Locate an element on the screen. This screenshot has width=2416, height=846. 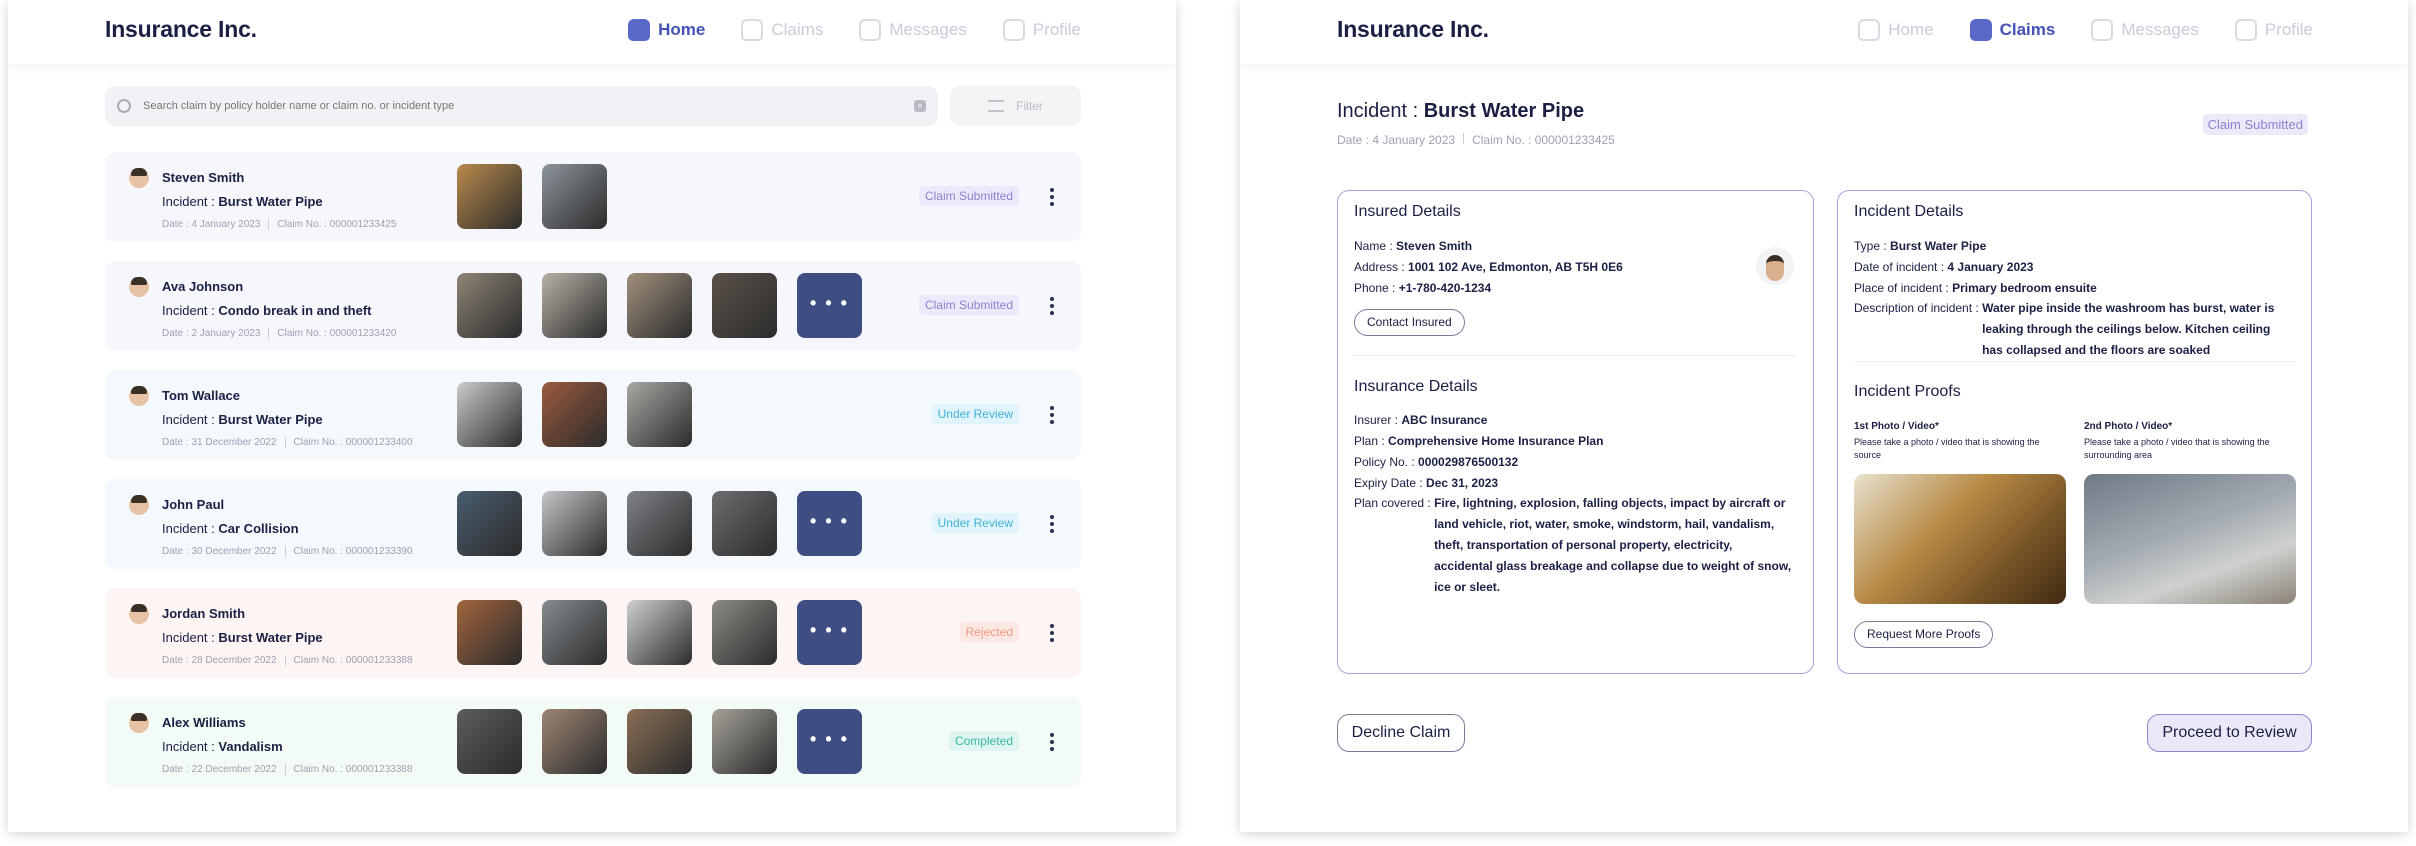
proof-1-photo is located at coordinates (1960, 539).